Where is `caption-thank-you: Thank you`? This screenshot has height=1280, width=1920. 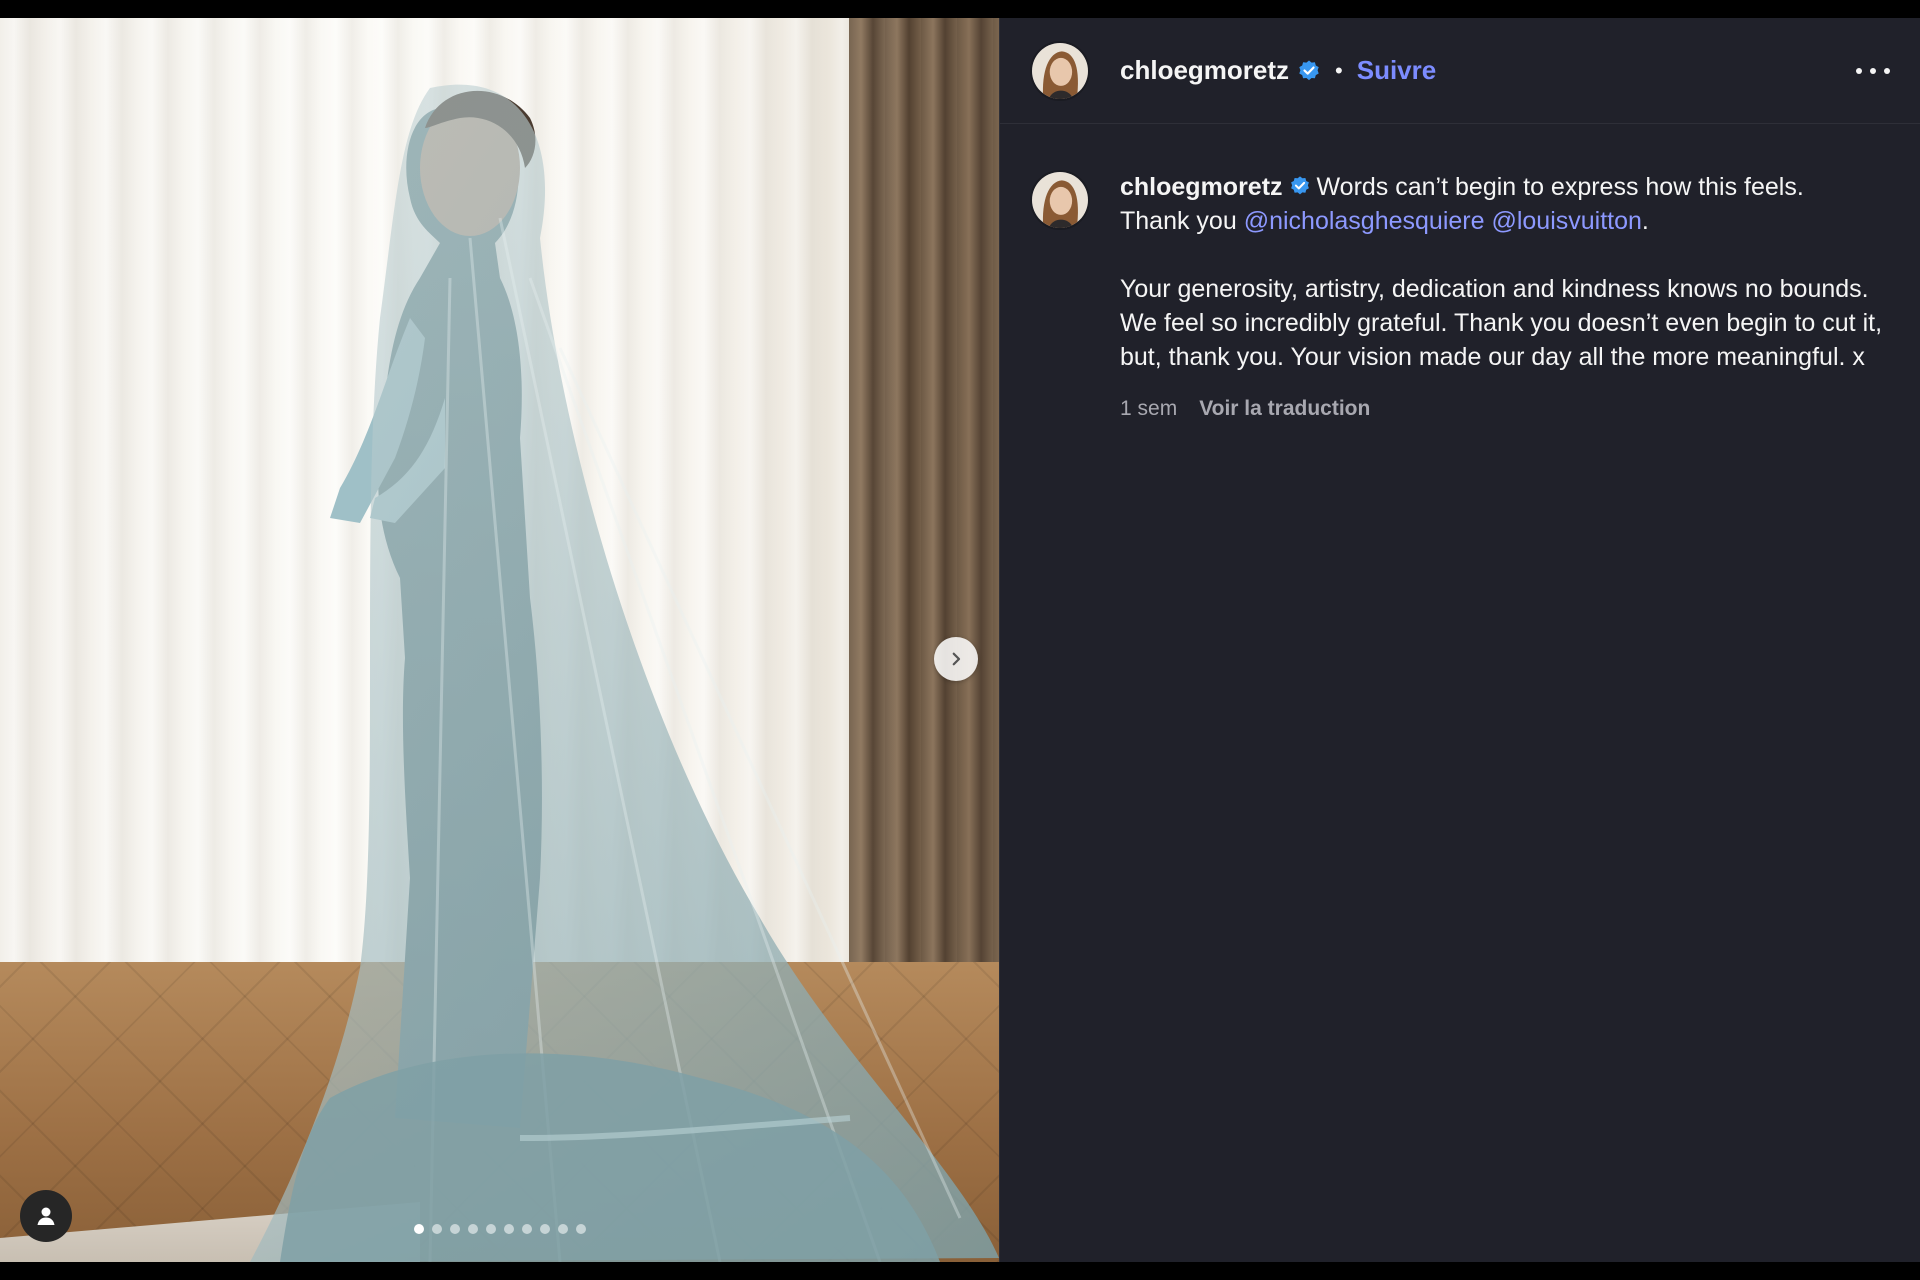 caption-thank-you: Thank you is located at coordinates (1178, 221).